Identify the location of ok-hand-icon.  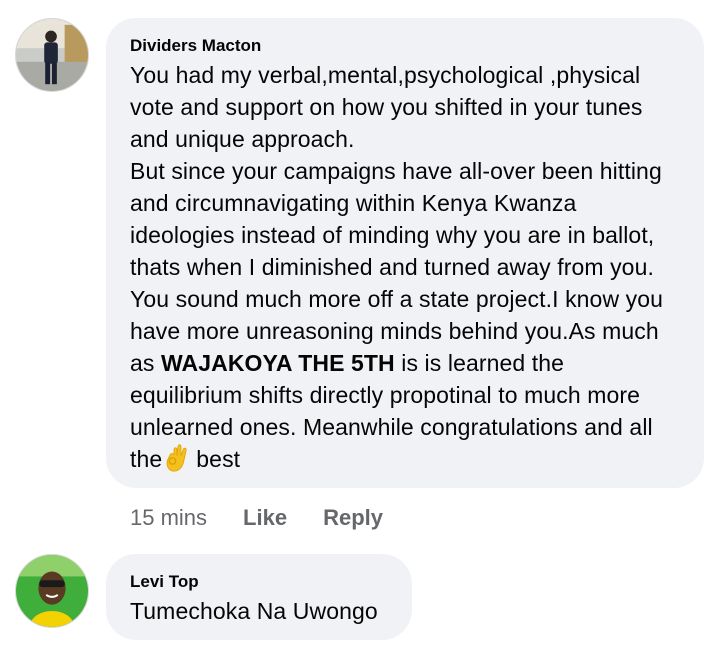
(177, 458).